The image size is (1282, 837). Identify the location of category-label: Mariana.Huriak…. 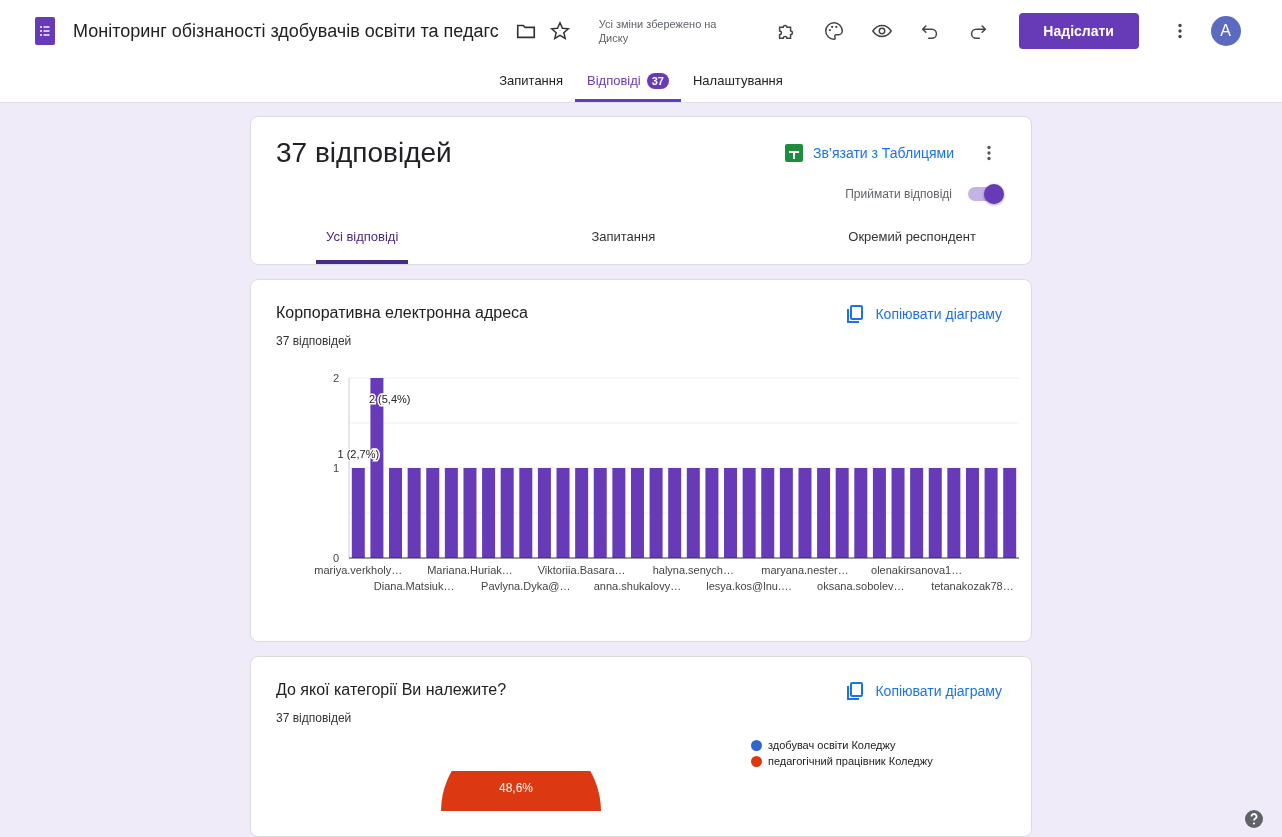
(470, 570).